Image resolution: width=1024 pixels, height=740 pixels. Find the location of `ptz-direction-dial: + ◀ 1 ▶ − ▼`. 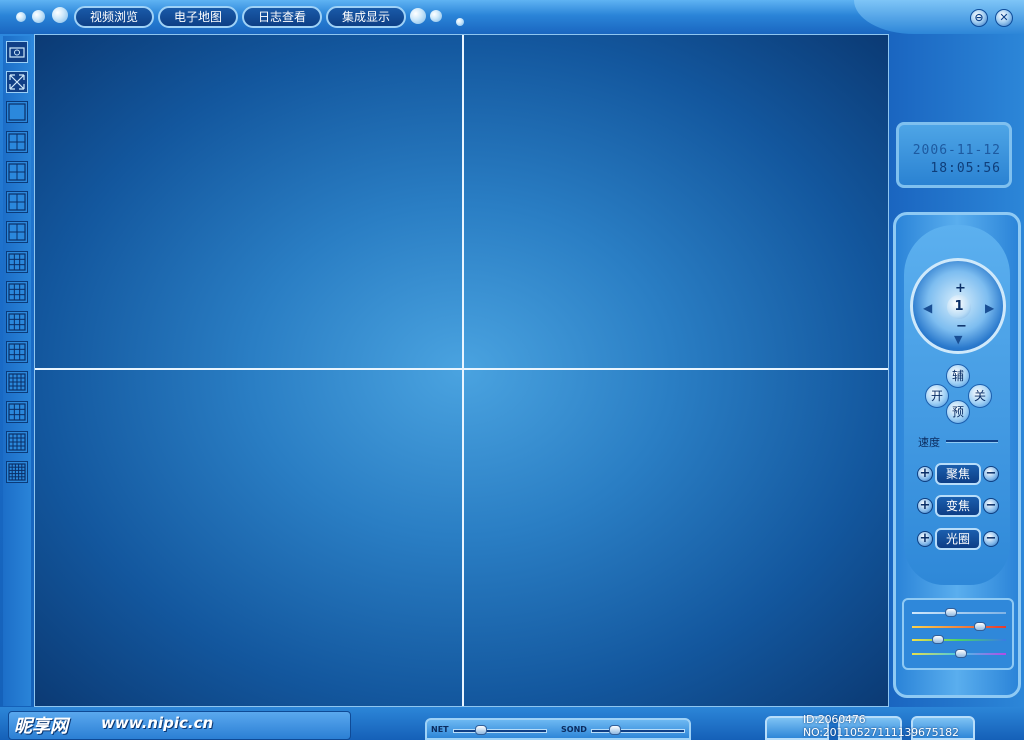

ptz-direction-dial: + ◀ 1 ▶ − ▼ is located at coordinates (958, 306).